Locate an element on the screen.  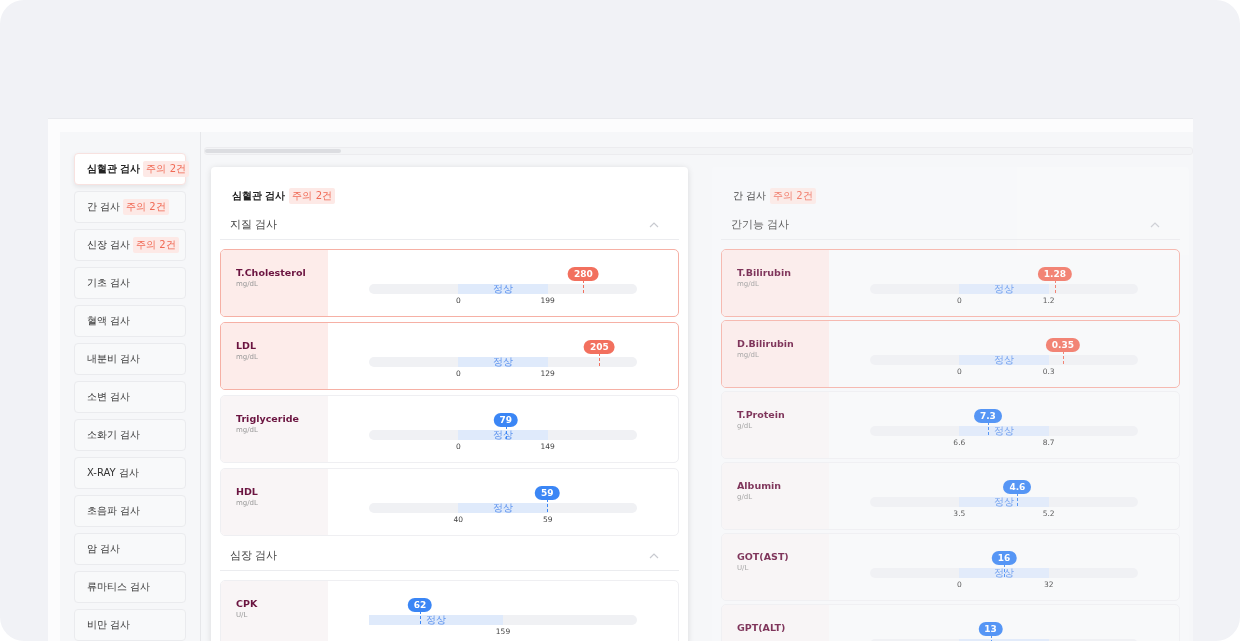
value-bubble: 79 is located at coordinates (505, 420).